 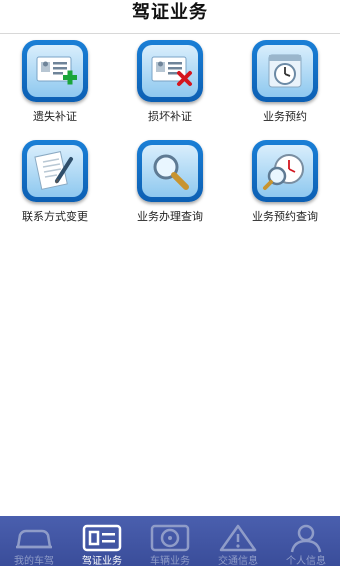 I want to click on document-edit-icon, so click(x=55, y=171).